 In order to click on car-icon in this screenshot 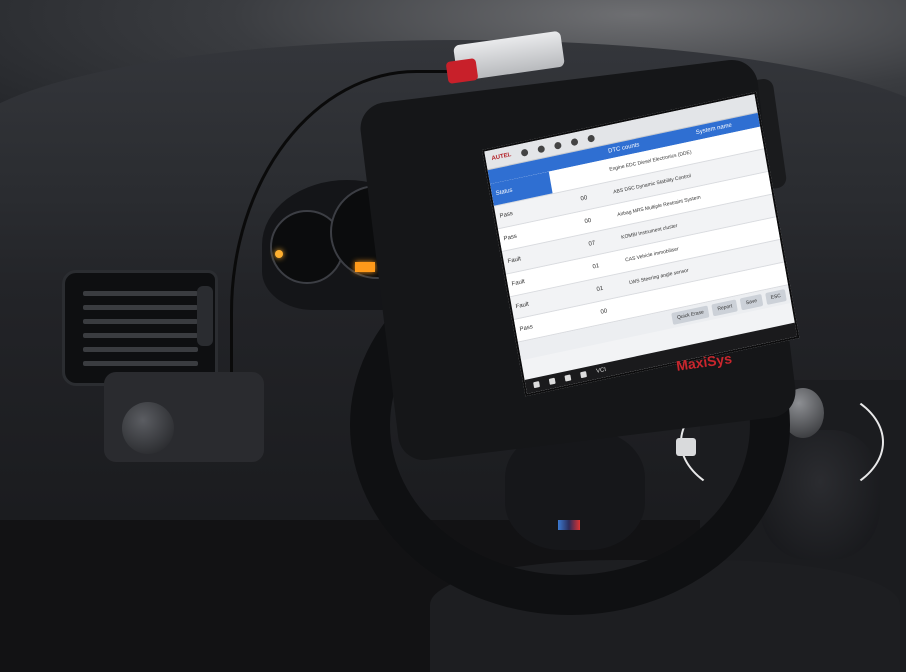, I will do `click(541, 148)`.